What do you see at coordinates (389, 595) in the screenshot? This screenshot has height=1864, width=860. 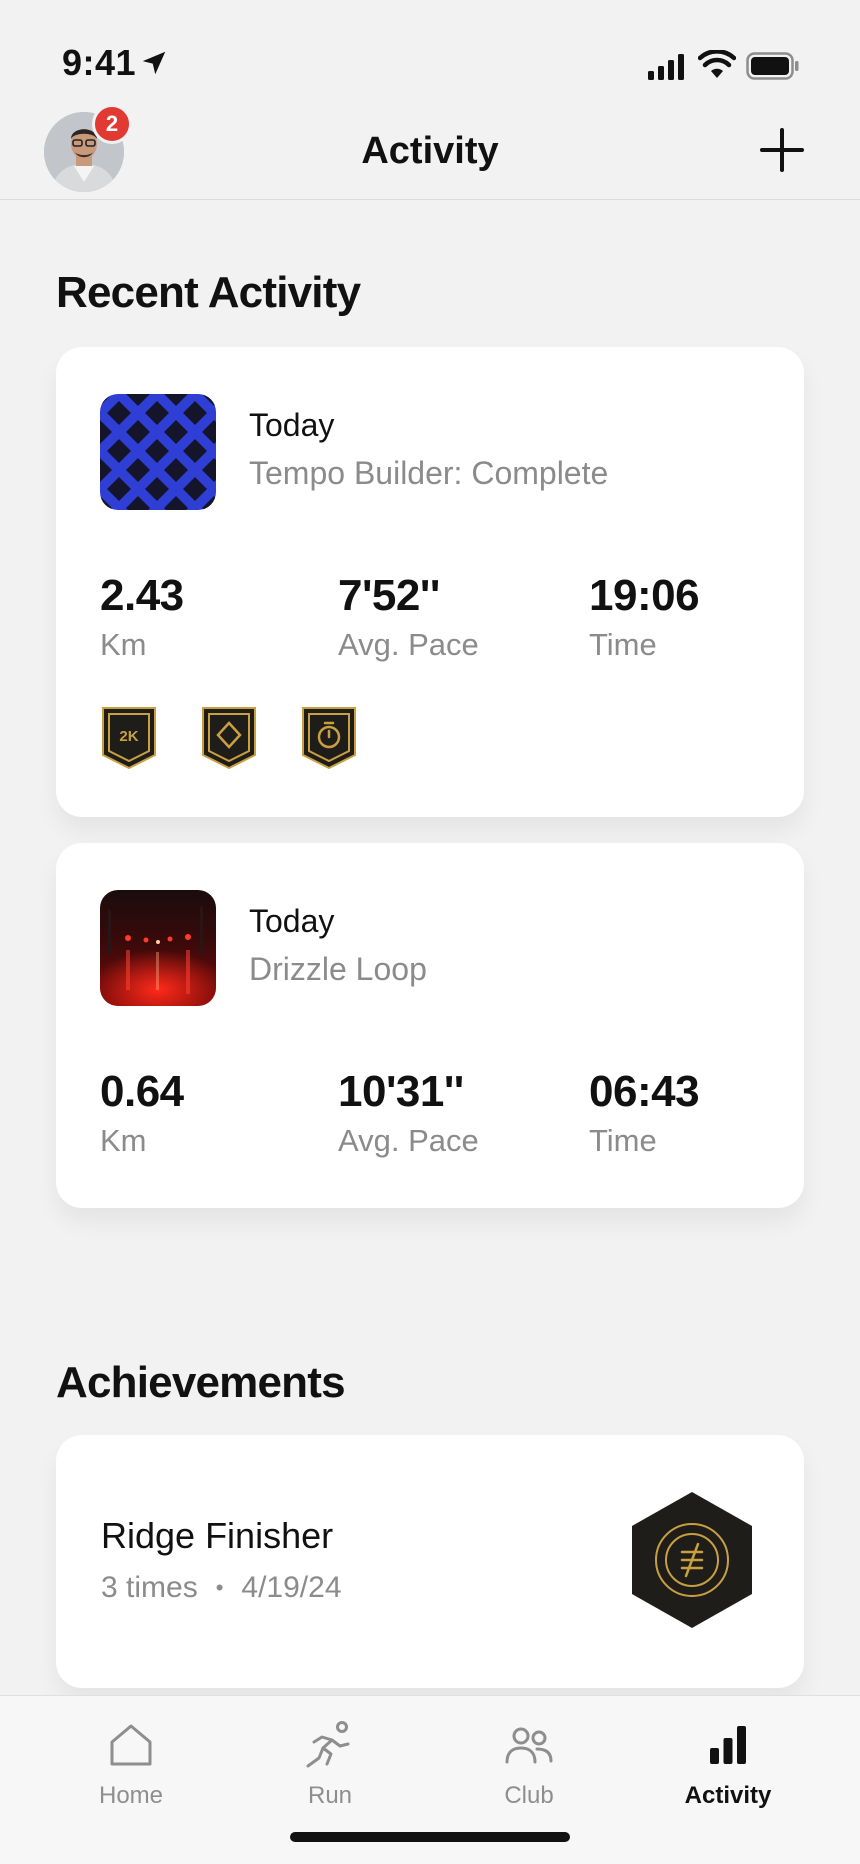 I see `stat-pace-value: 7'52''` at bounding box center [389, 595].